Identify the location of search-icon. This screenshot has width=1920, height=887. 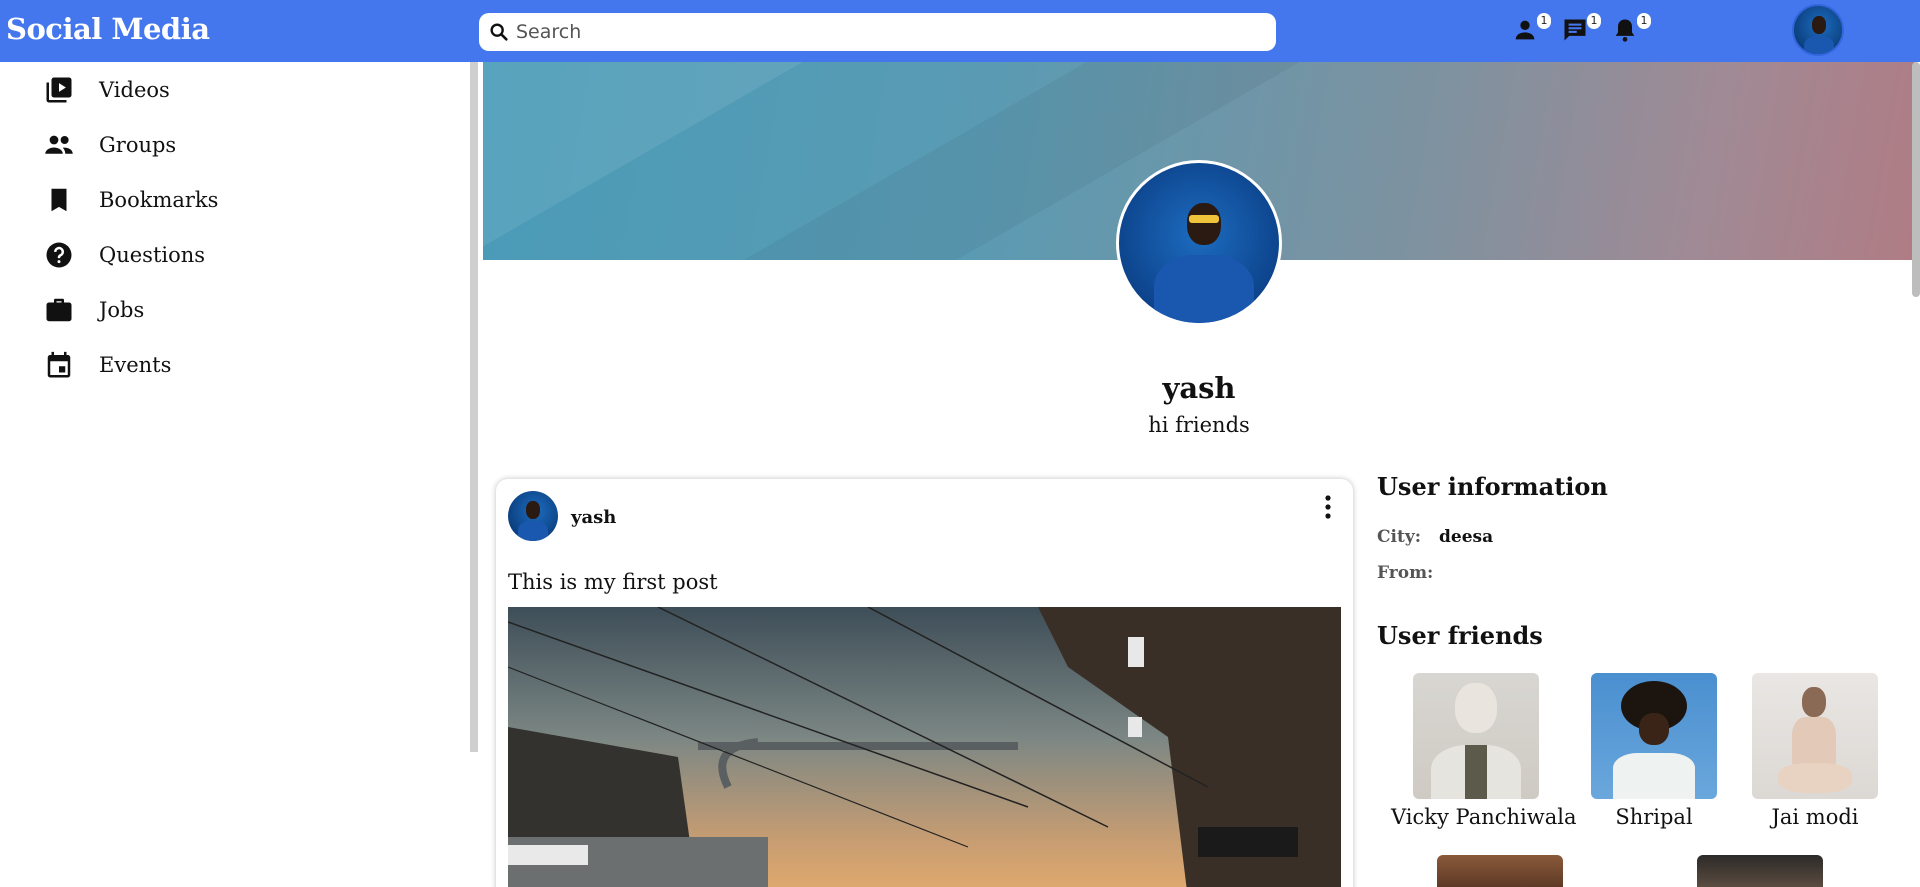
(499, 32).